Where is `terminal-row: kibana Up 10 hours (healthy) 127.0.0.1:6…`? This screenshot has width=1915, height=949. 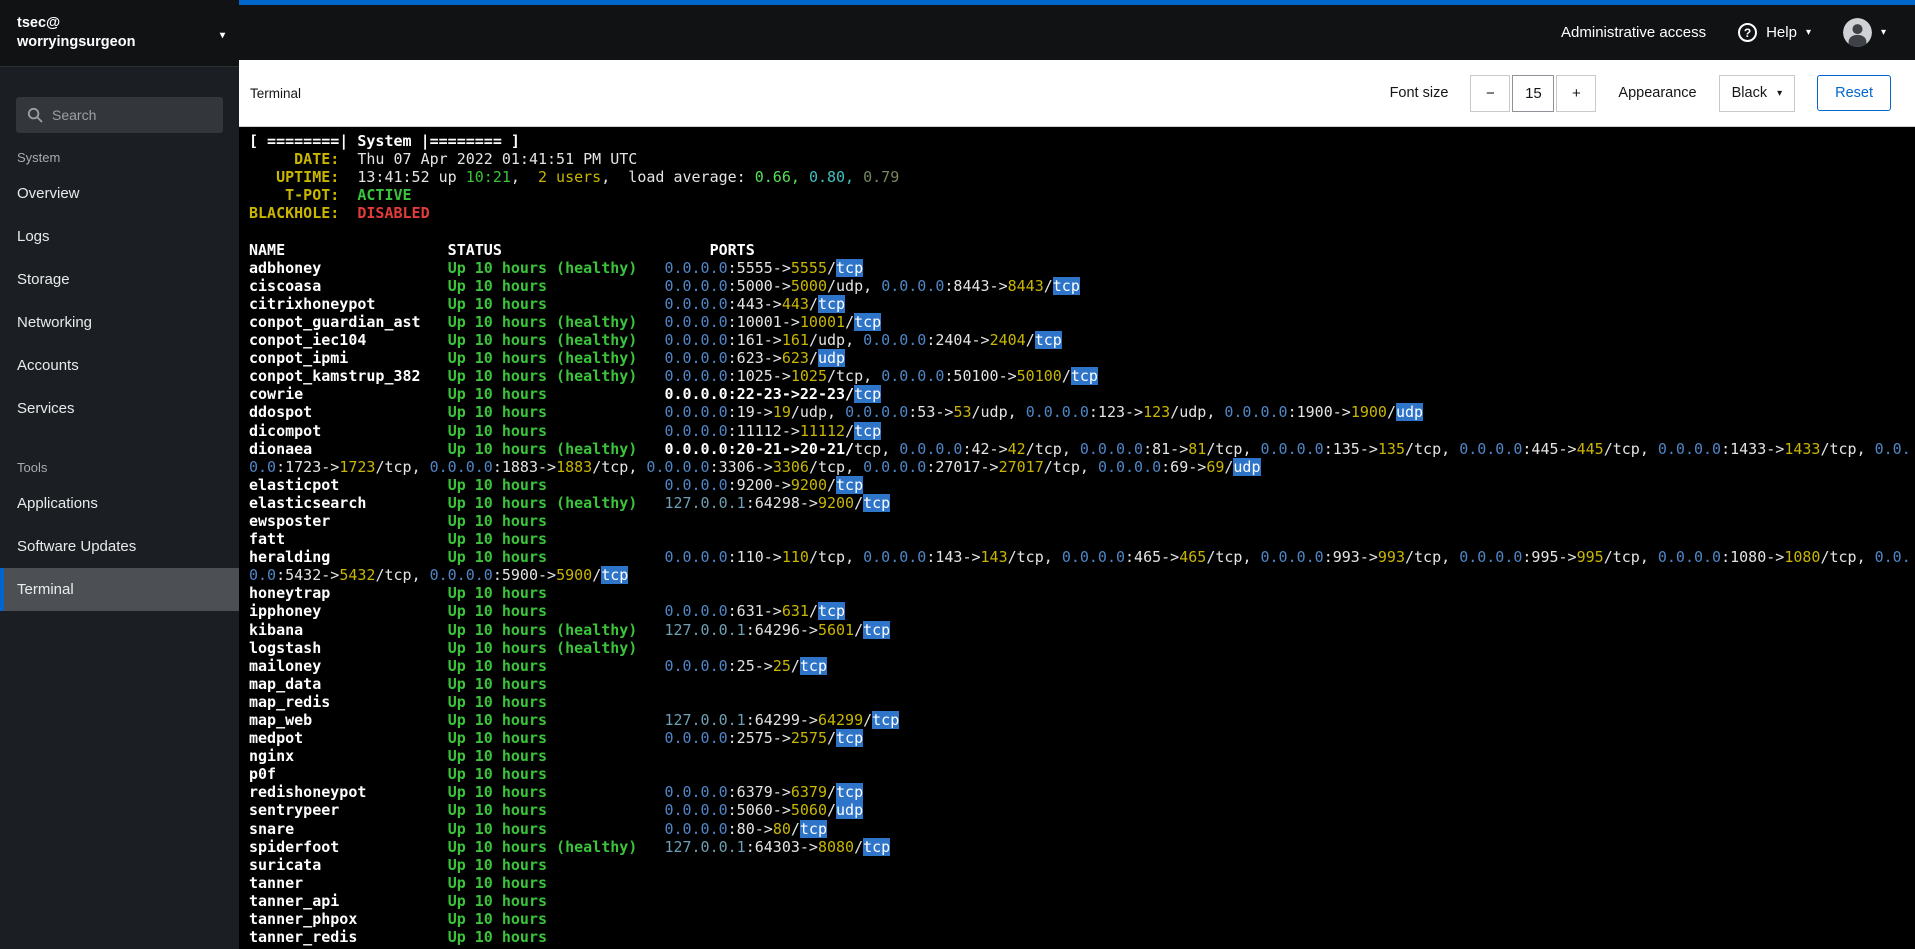
terminal-row: kibana Up 10 hours (healthy) 127.0.0.1:6… is located at coordinates (570, 629).